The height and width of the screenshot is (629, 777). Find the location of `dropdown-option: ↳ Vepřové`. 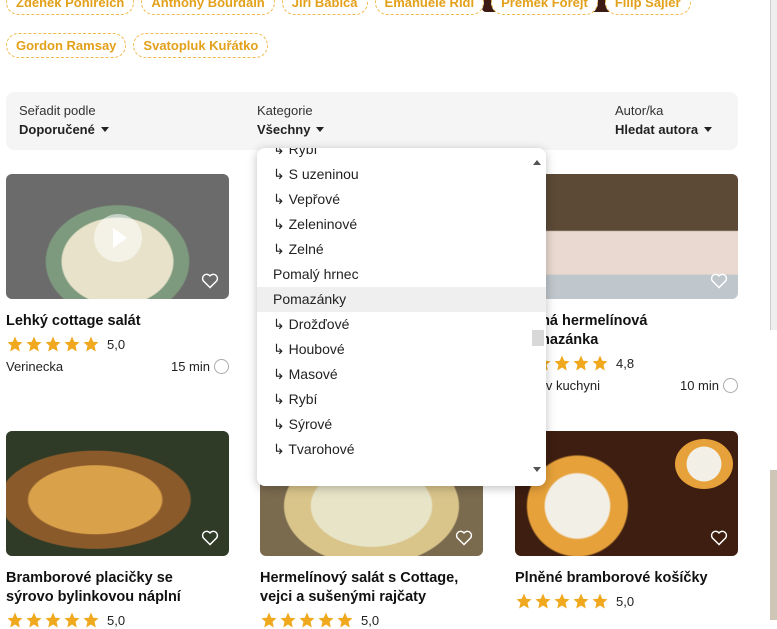

dropdown-option: ↳ Vepřové is located at coordinates (401, 199).